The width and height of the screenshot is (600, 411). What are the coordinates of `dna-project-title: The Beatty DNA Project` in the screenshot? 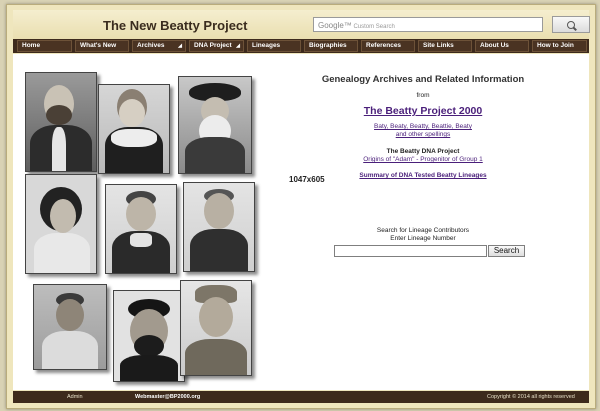 It's located at (423, 151).